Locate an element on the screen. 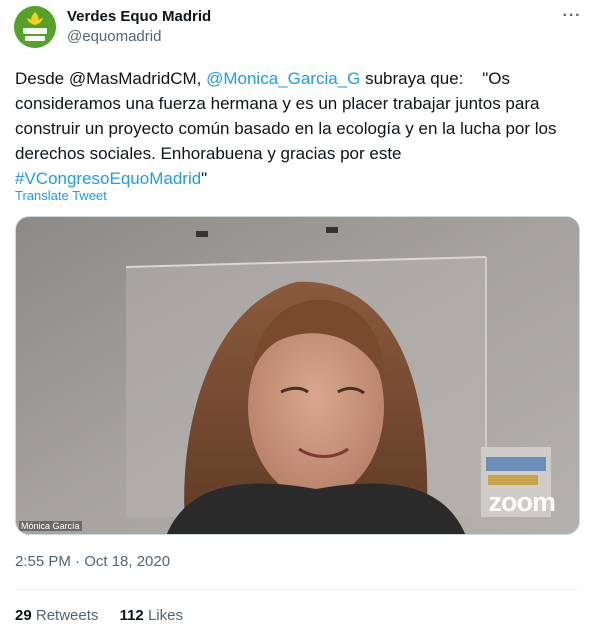  likes-label: Likes is located at coordinates (165, 615).